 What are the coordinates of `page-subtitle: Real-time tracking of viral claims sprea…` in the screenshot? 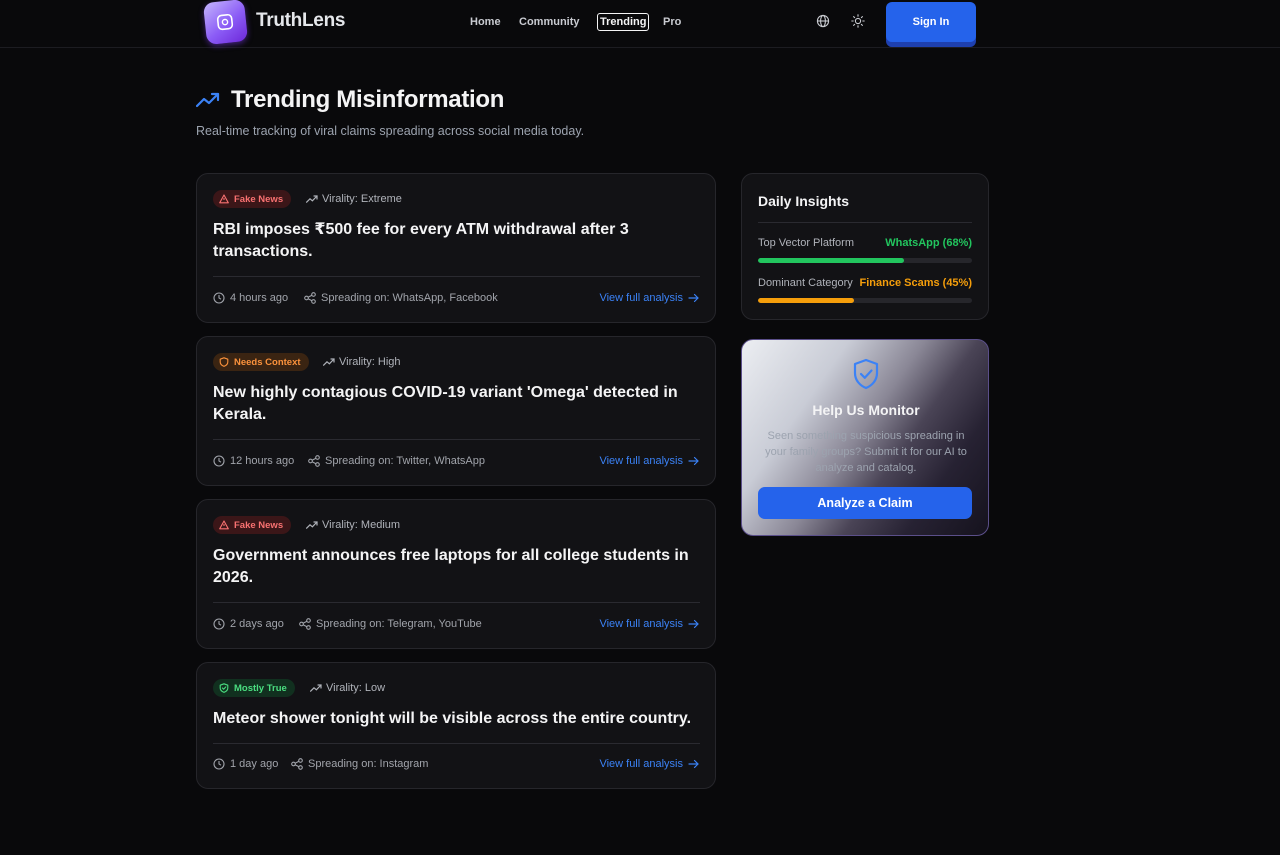 It's located at (390, 131).